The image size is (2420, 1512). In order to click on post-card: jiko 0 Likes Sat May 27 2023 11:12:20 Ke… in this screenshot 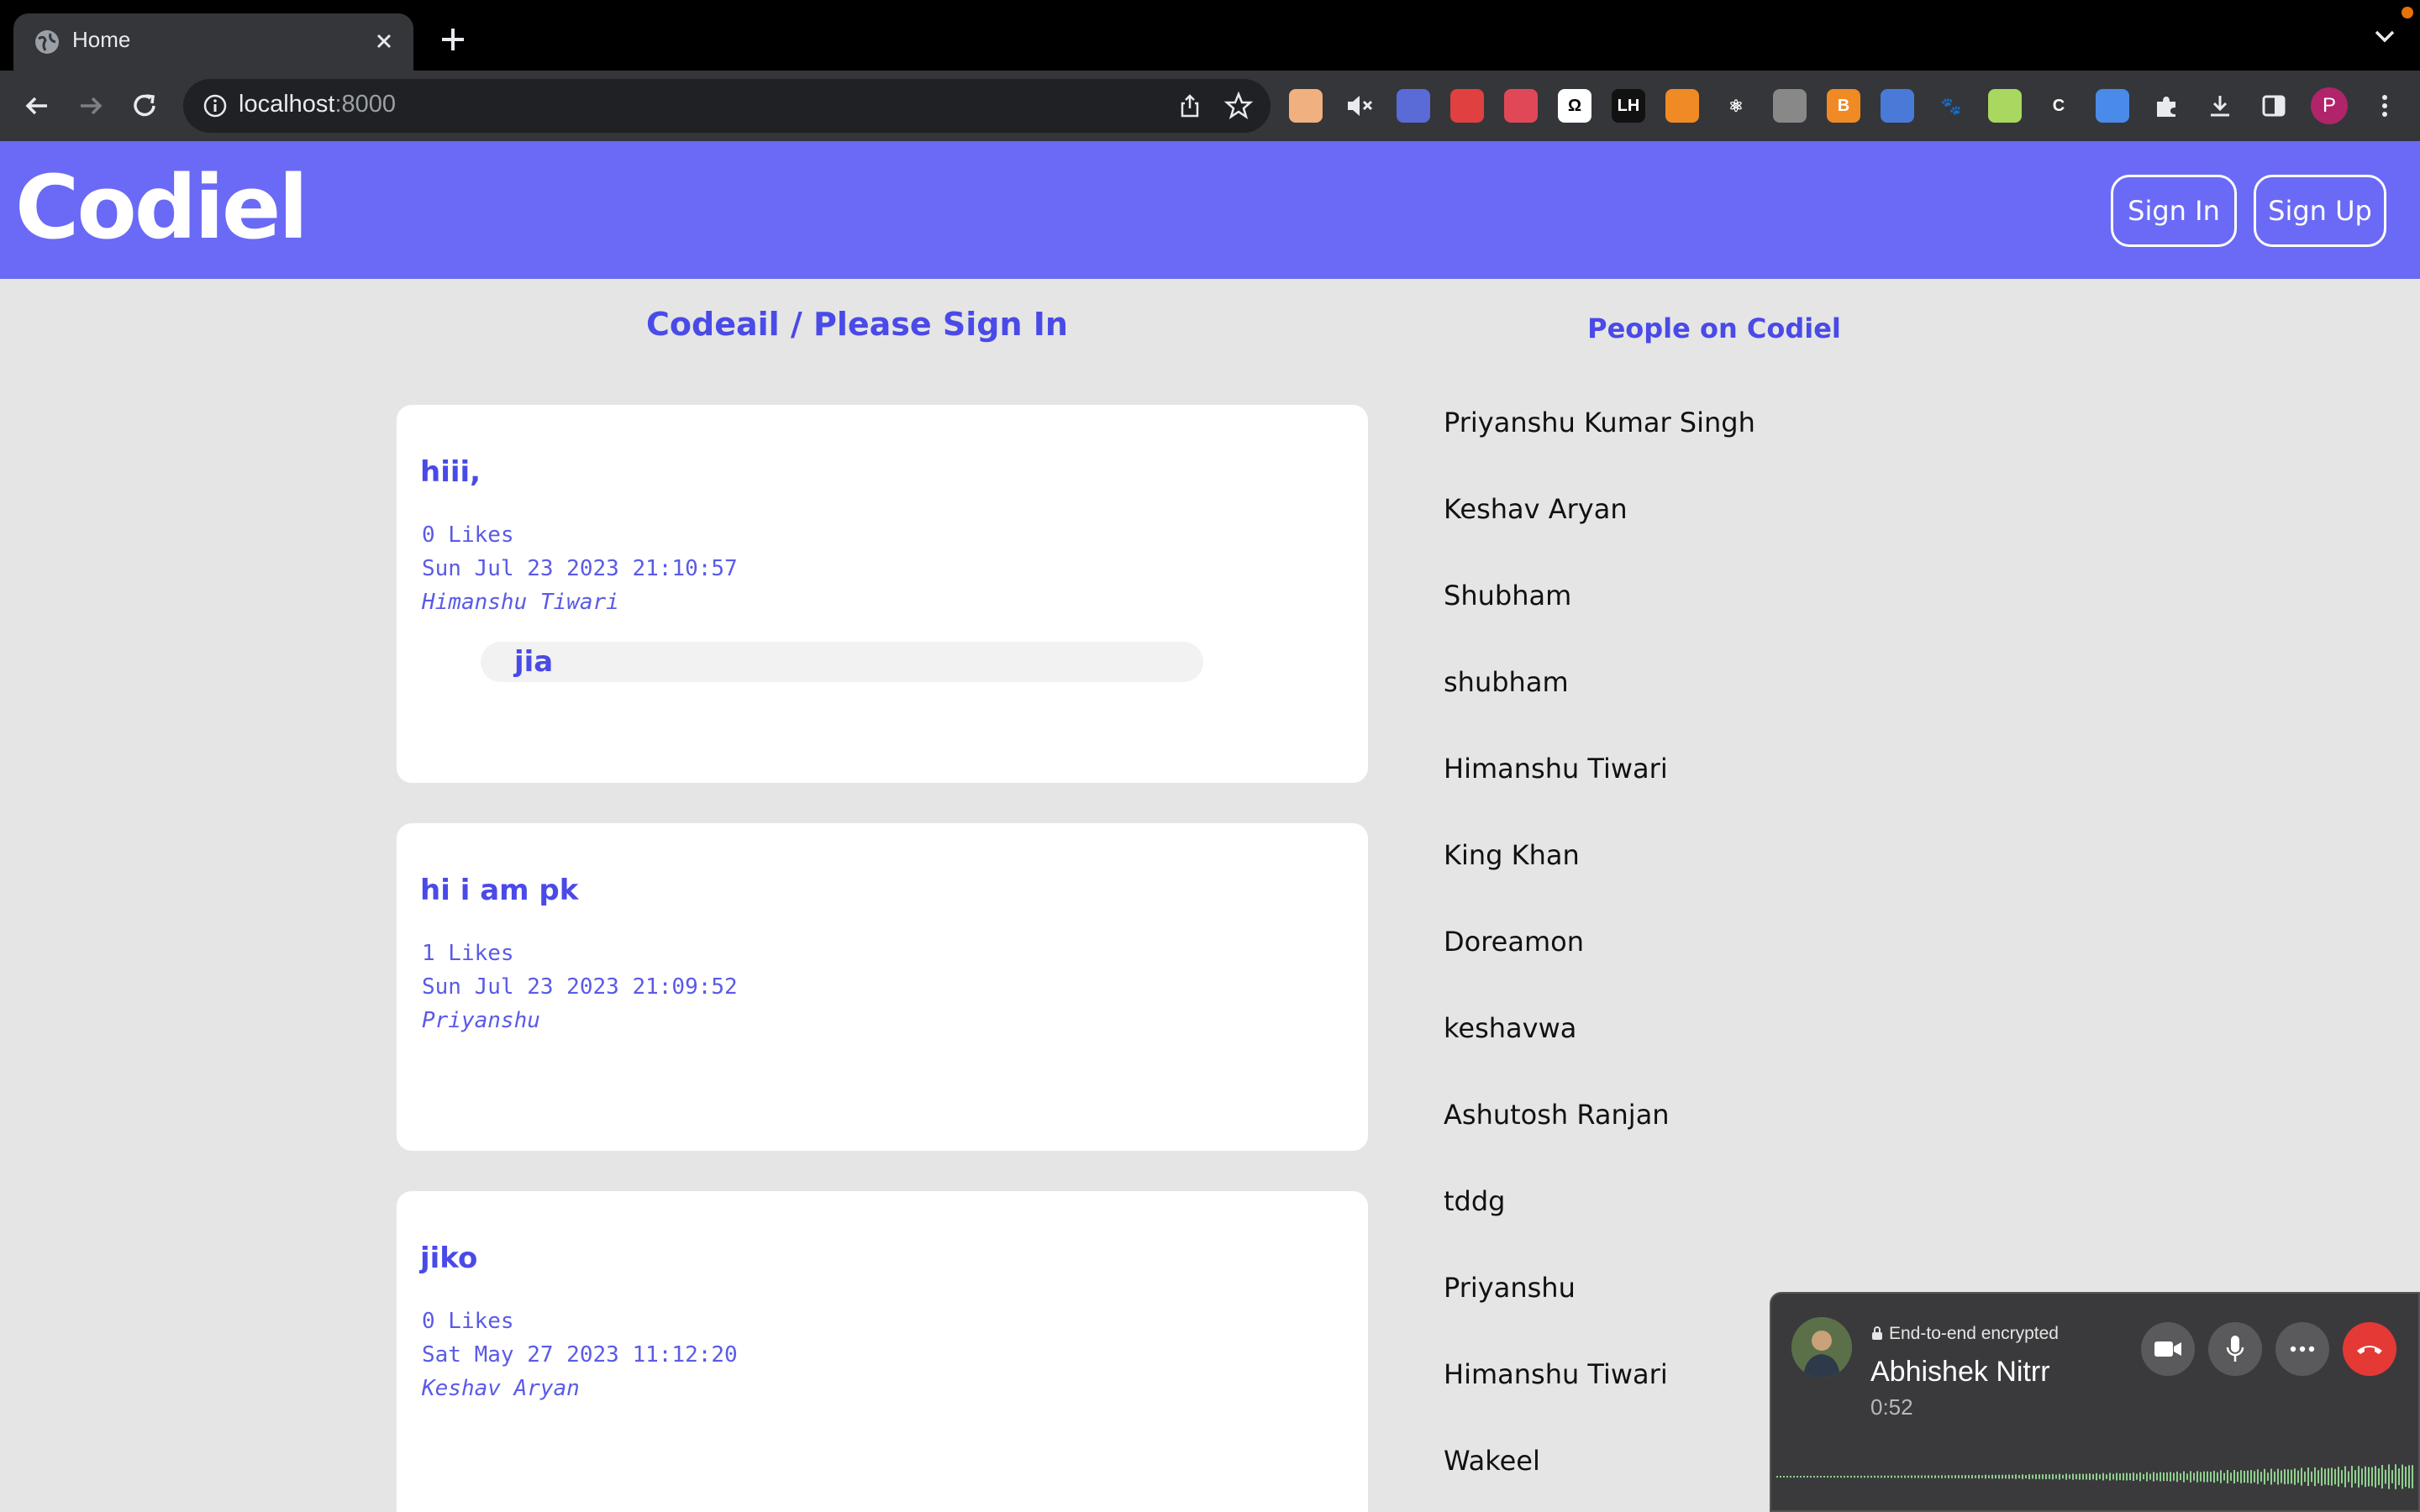, I will do `click(882, 1351)`.